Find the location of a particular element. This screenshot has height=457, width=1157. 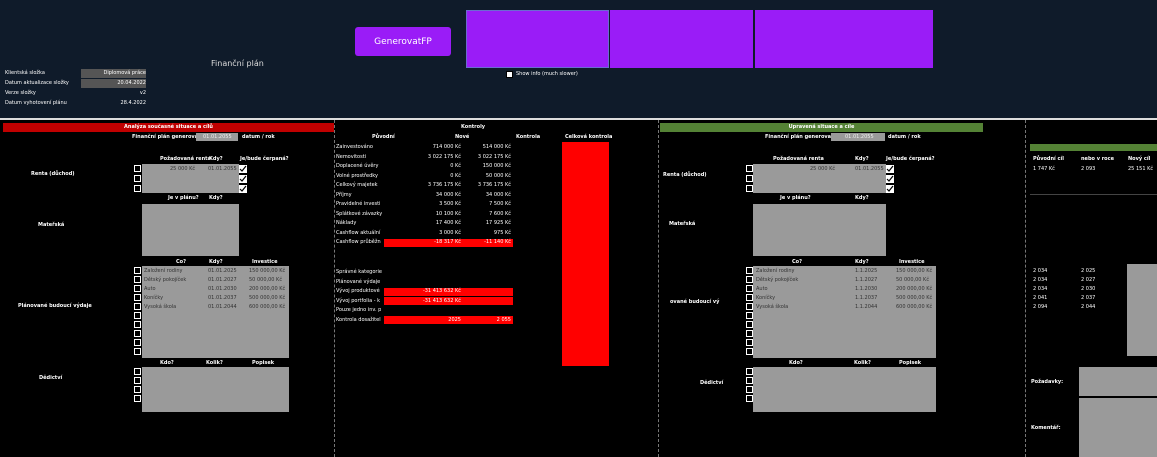

kontroly-title: Kontroly is located at coordinates (473, 127).